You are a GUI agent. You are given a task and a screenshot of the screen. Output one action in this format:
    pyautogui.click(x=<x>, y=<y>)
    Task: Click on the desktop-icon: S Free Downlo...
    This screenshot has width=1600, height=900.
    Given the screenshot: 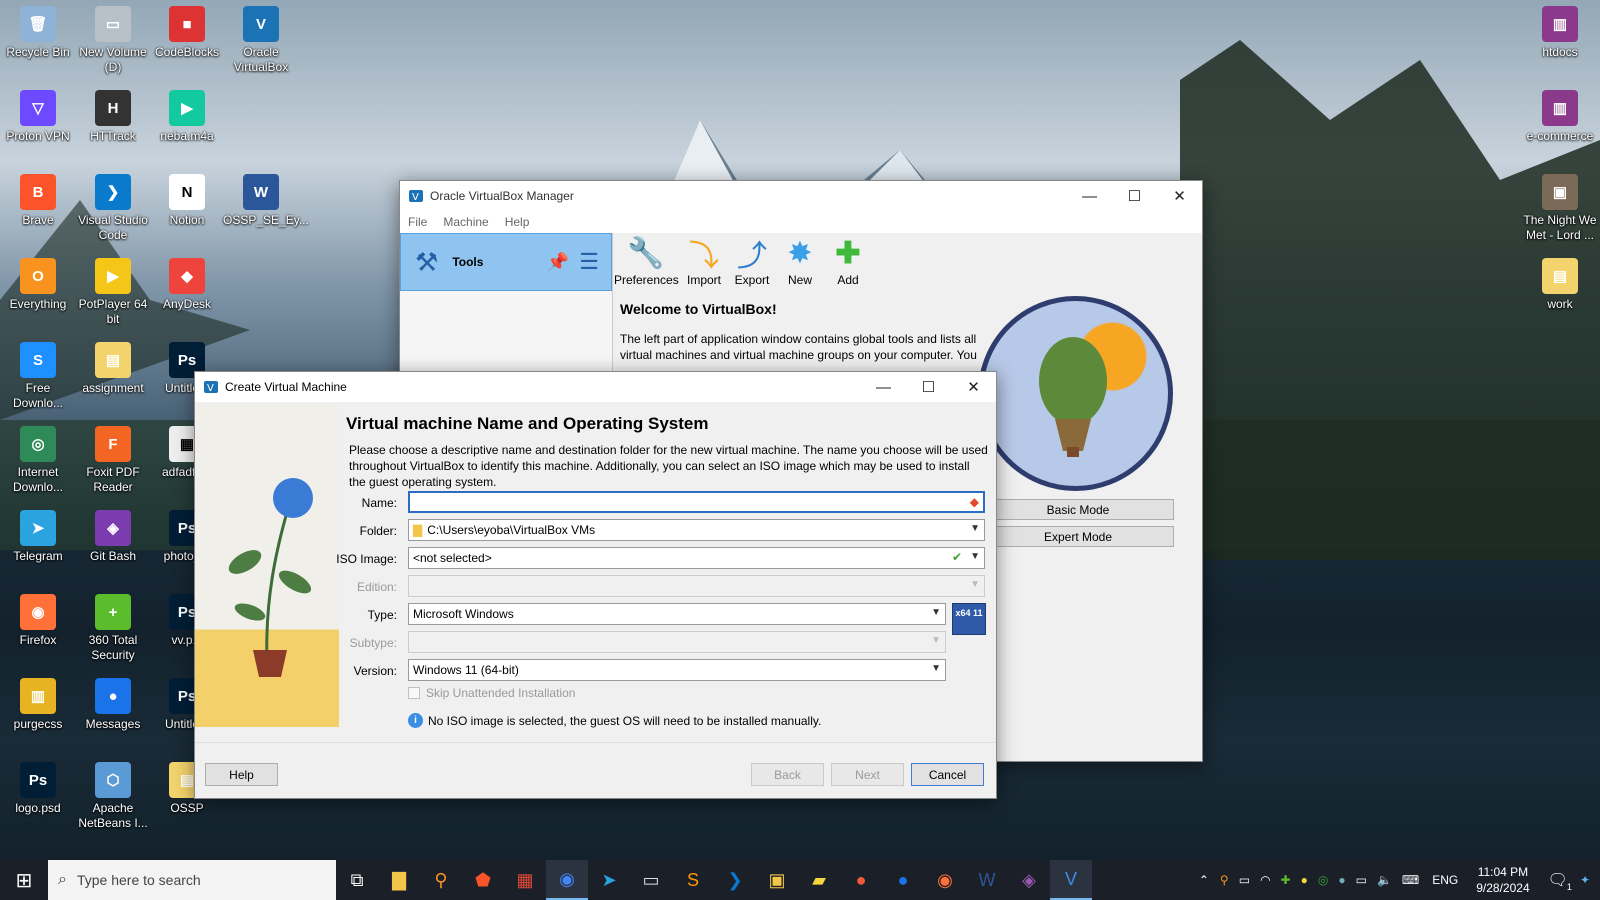 What is the action you would take?
    pyautogui.click(x=38, y=376)
    